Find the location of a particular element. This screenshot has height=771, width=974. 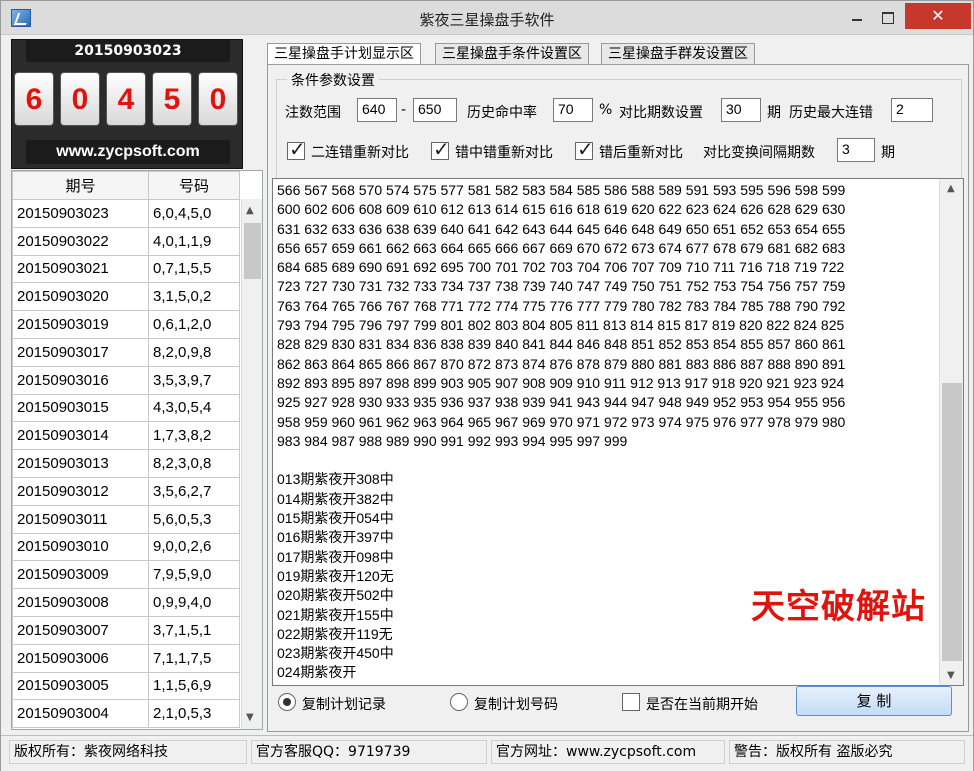

interval-input: 3 is located at coordinates (856, 150).